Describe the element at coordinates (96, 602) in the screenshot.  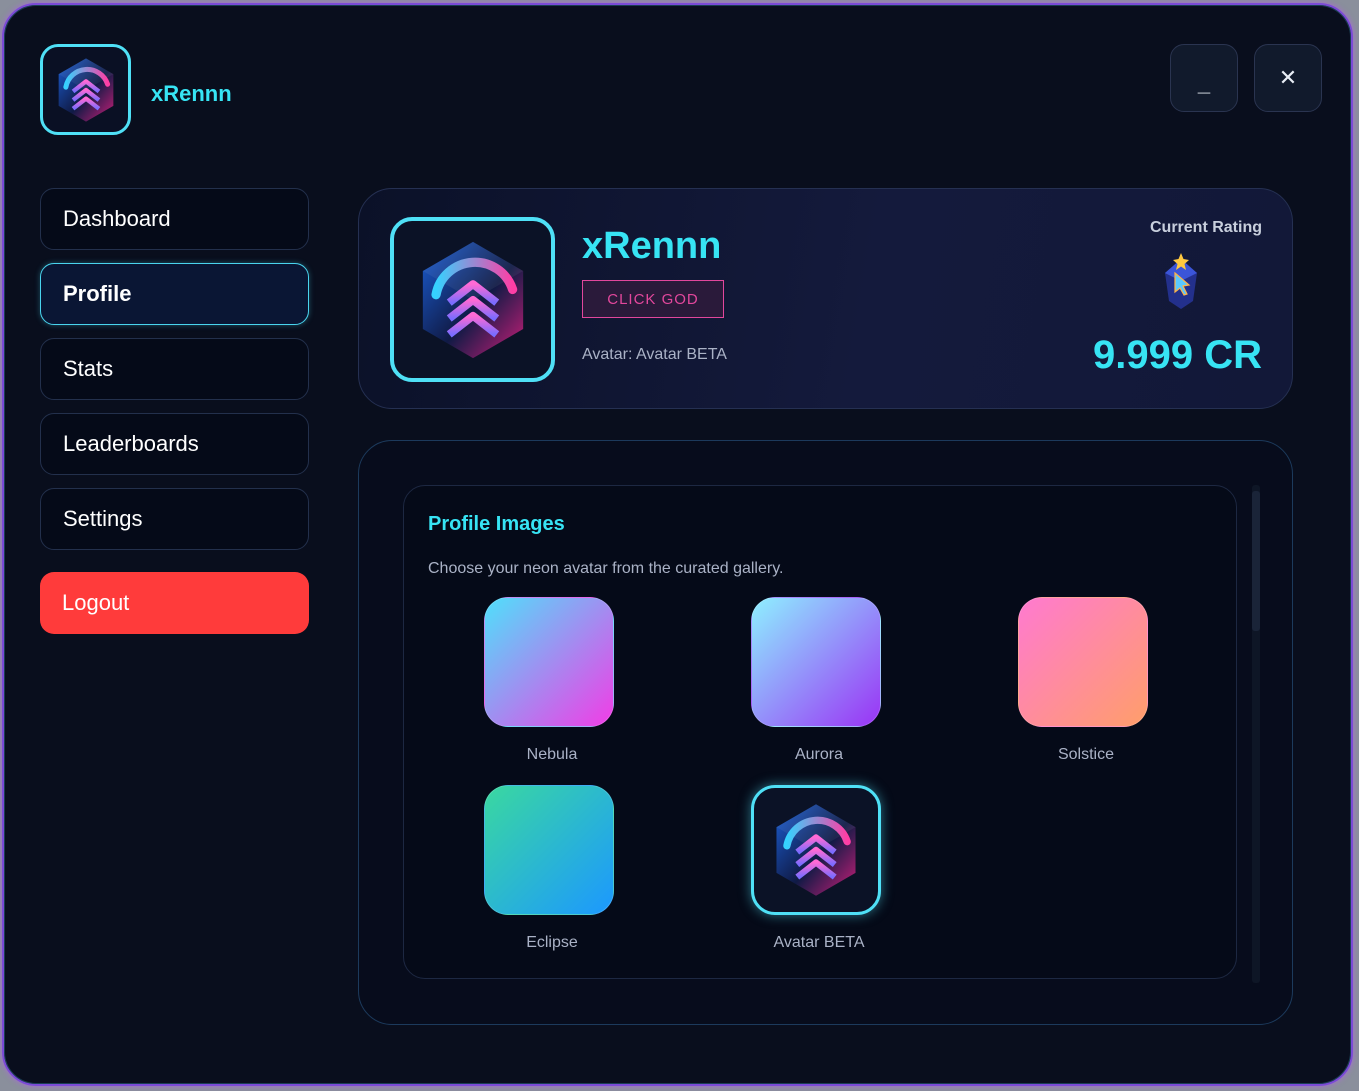
I see `logout-label: Logout` at that location.